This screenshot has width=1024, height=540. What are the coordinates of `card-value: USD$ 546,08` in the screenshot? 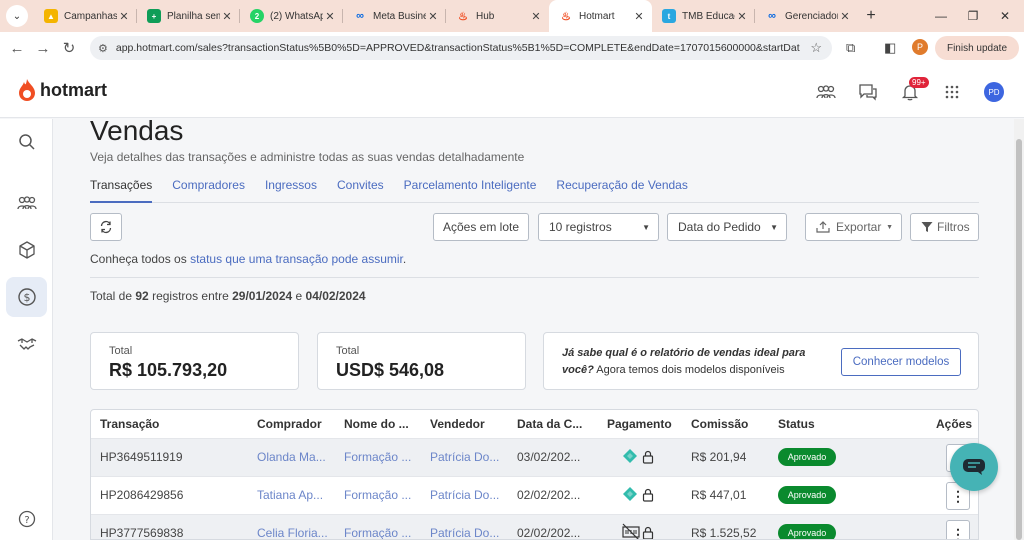 It's located at (390, 370).